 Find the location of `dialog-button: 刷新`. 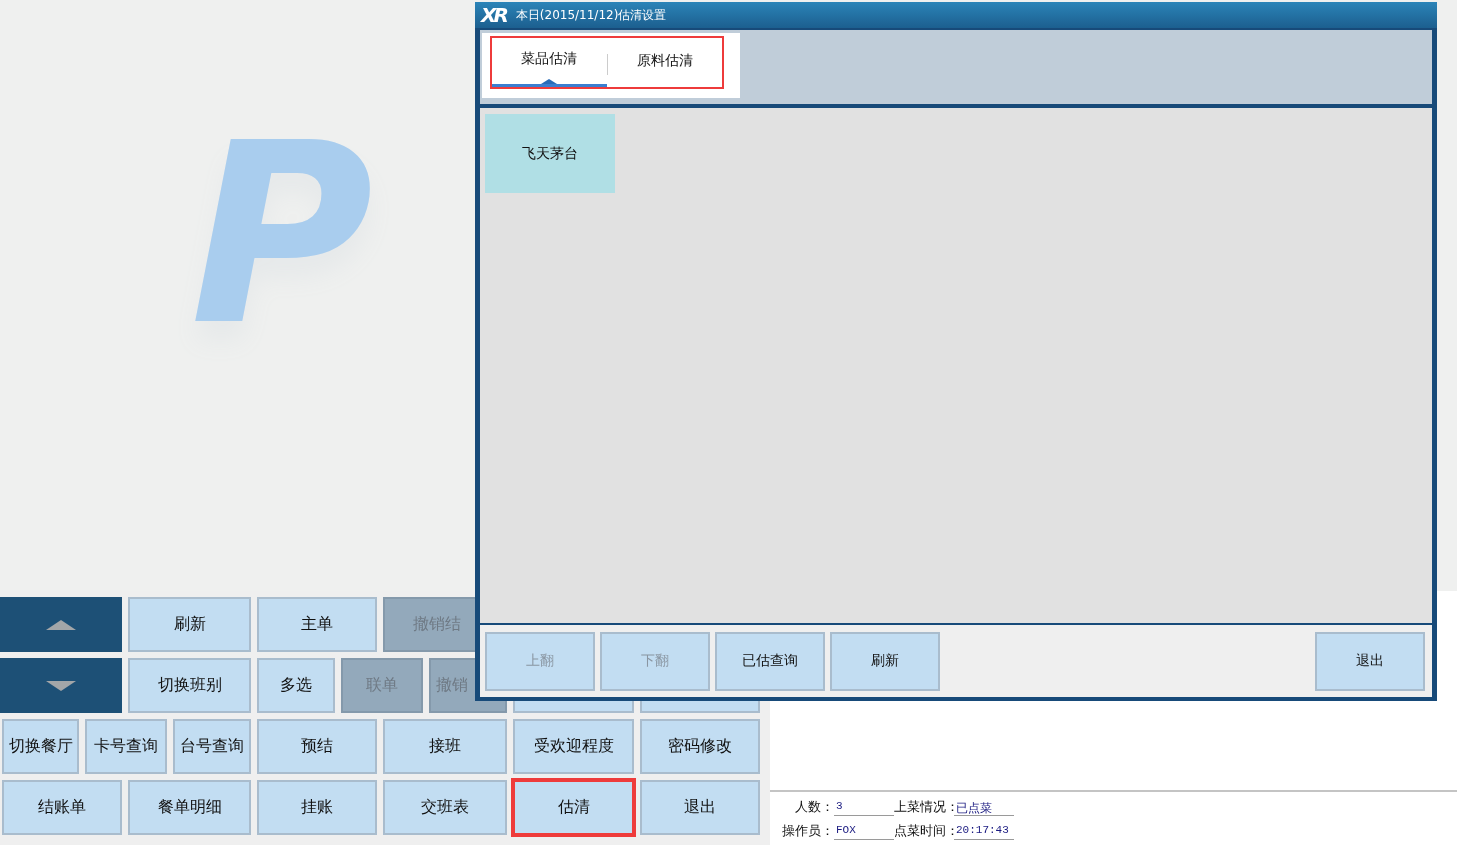

dialog-button: 刷新 is located at coordinates (885, 661).